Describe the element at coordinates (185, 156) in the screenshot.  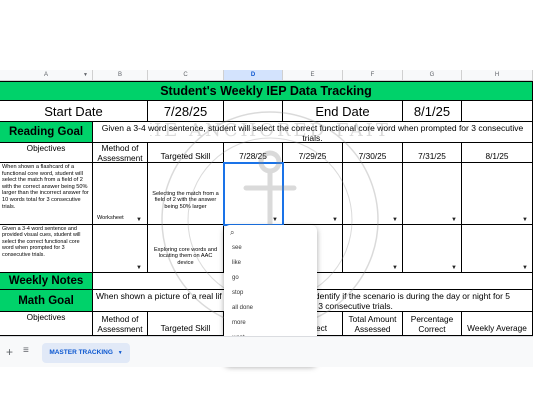
I see `header-text: Targeted Skill` at that location.